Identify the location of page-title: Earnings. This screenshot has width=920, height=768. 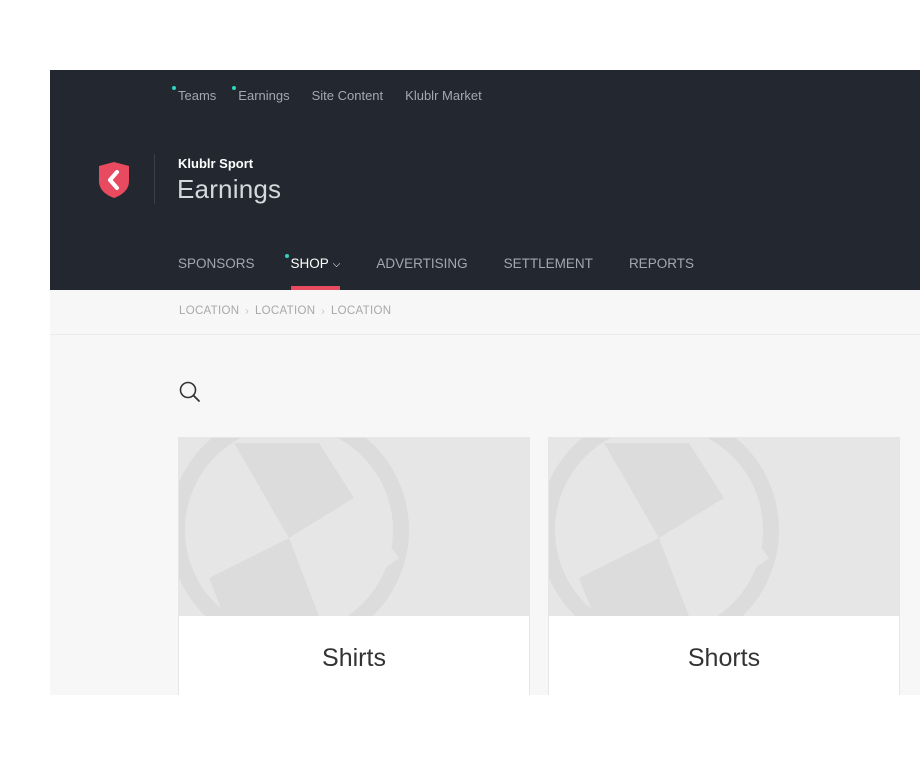
(229, 189).